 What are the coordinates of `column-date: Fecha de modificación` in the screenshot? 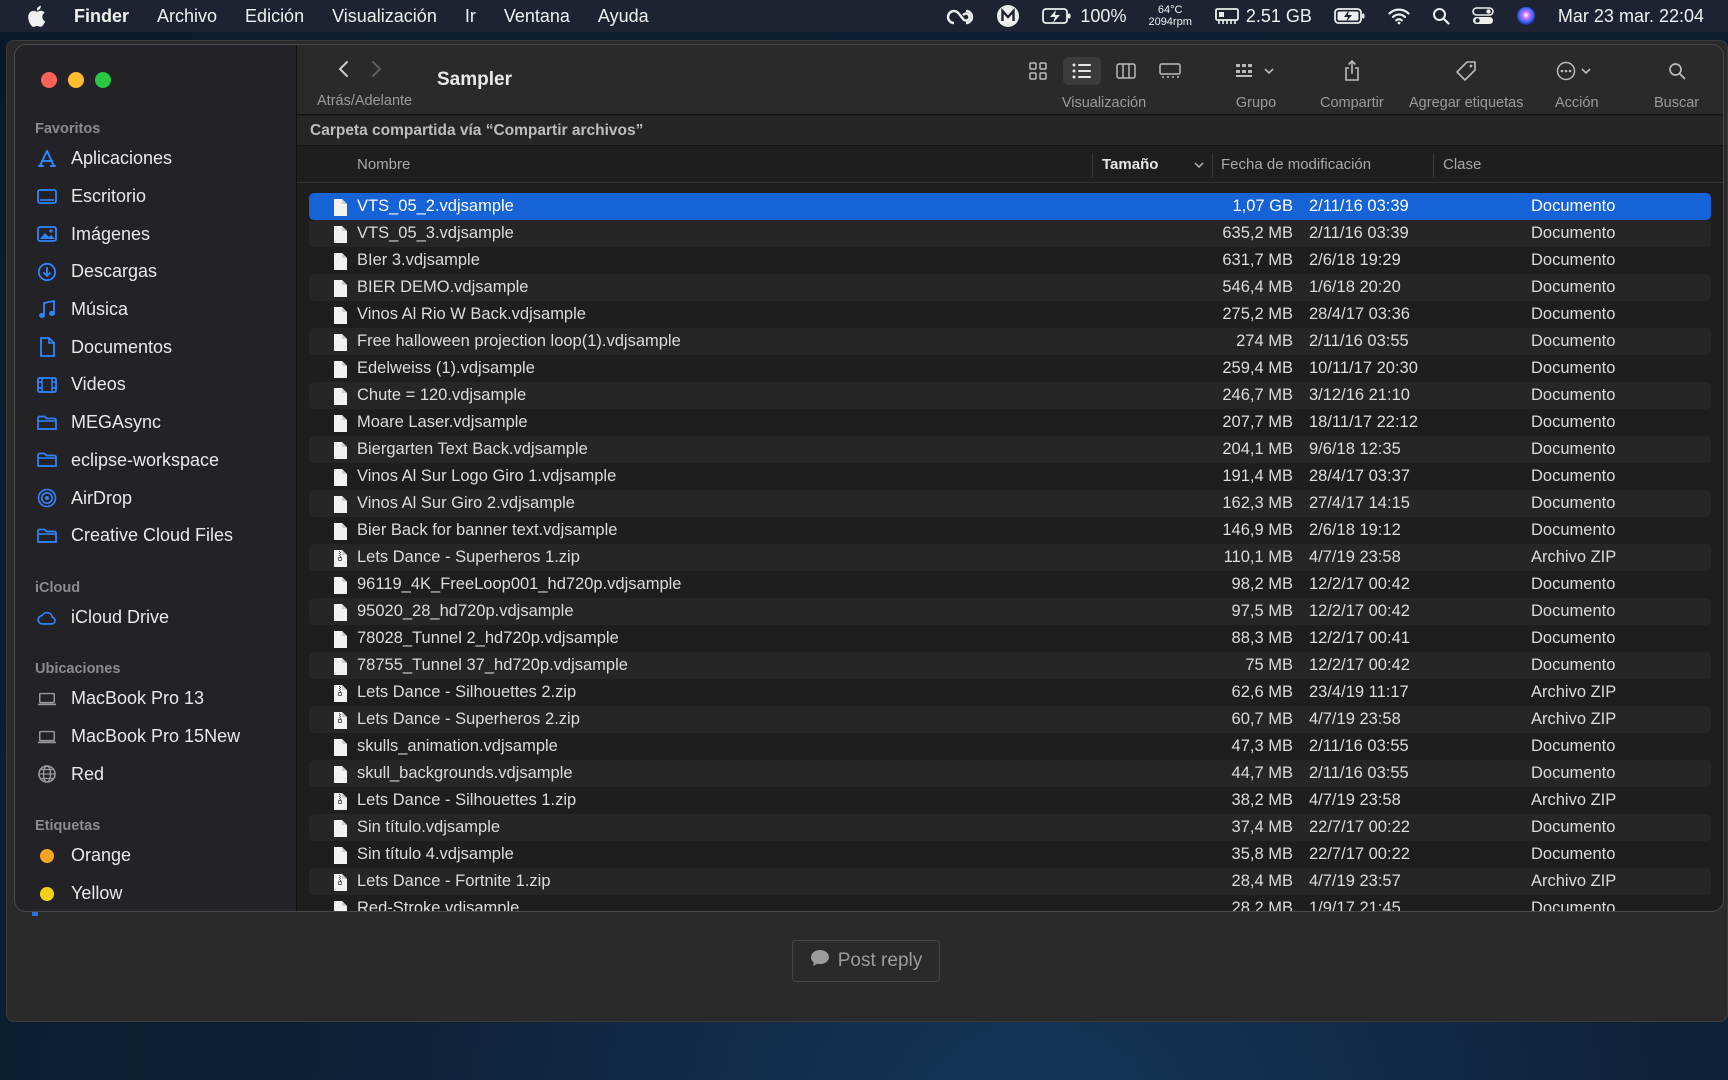 It's located at (1296, 165).